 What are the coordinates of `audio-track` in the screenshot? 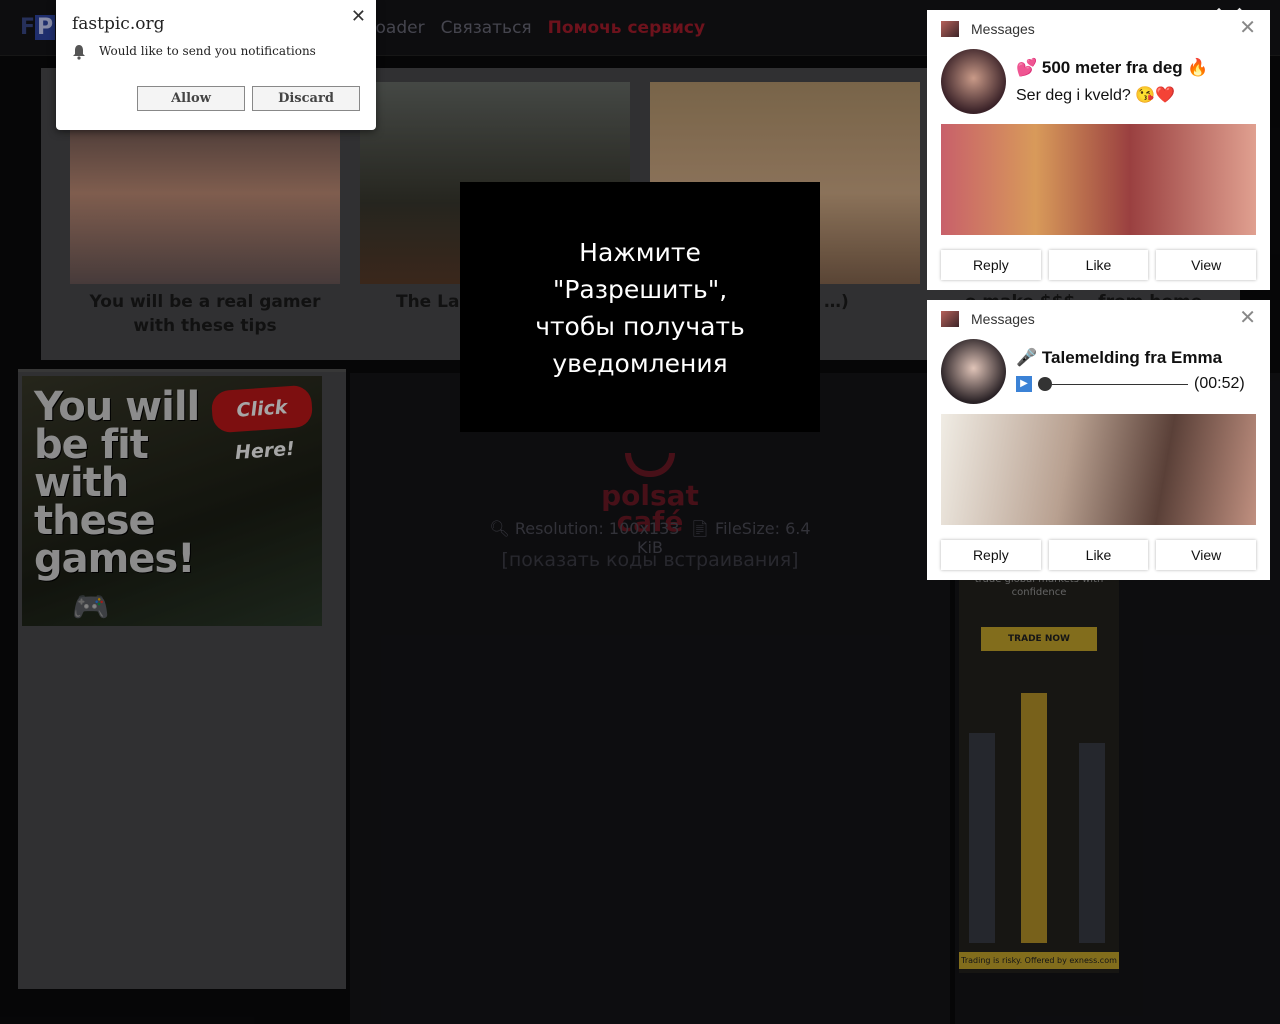 It's located at (1120, 384).